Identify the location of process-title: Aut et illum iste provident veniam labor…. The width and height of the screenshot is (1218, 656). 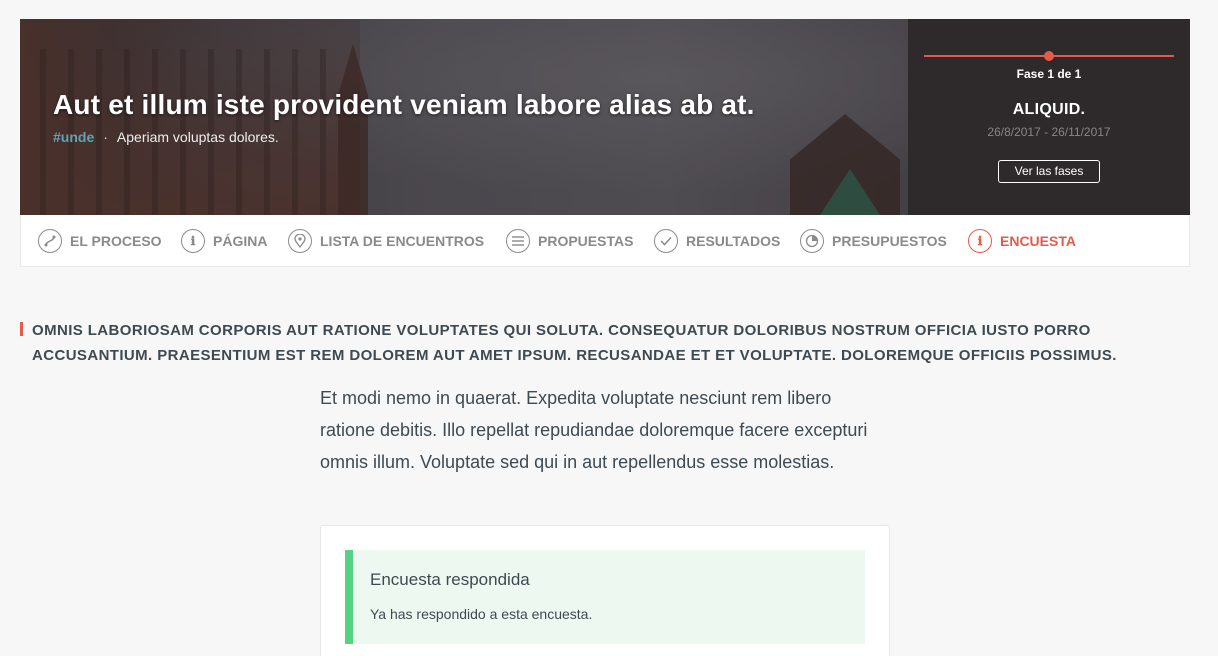
(404, 104).